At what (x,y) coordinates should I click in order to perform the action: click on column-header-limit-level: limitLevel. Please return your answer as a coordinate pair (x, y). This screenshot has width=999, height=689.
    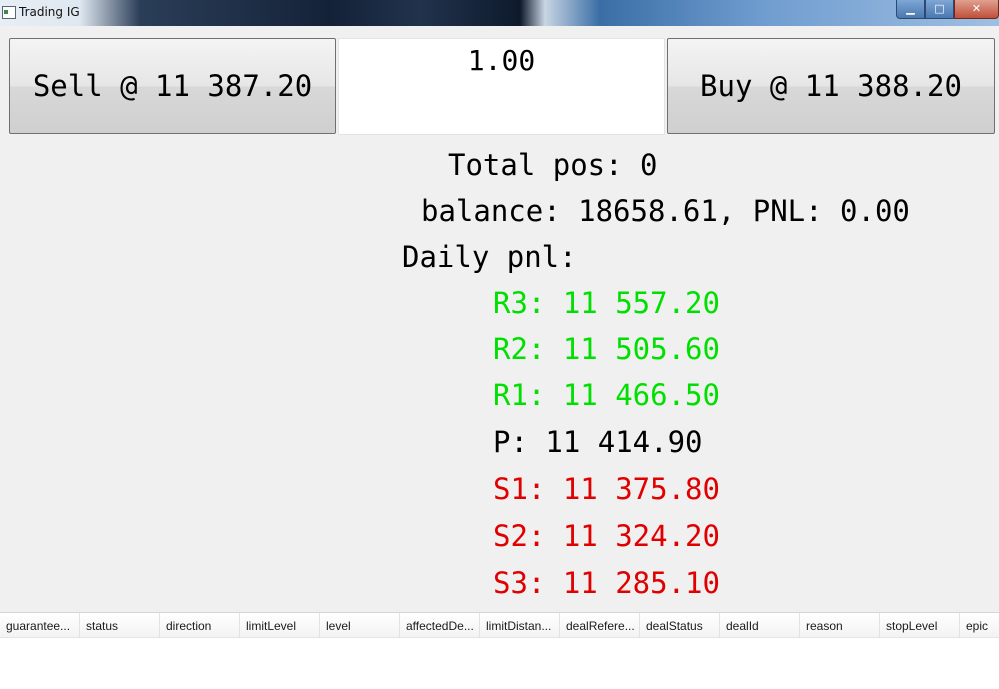
    Looking at the image, I should click on (280, 625).